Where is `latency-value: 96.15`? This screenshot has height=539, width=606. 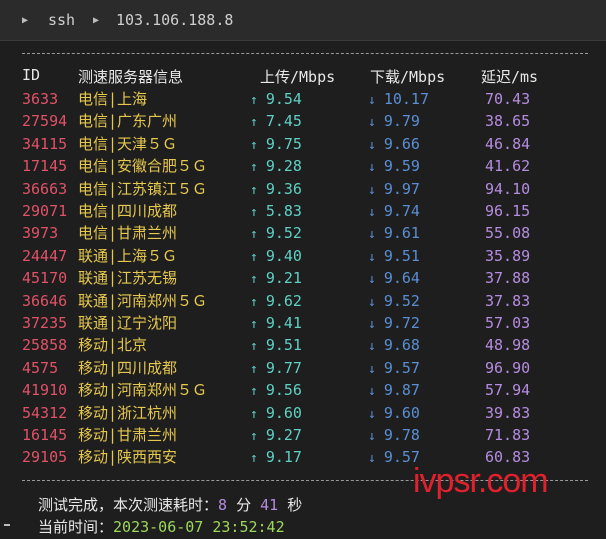
latency-value: 96.15 is located at coordinates (508, 211).